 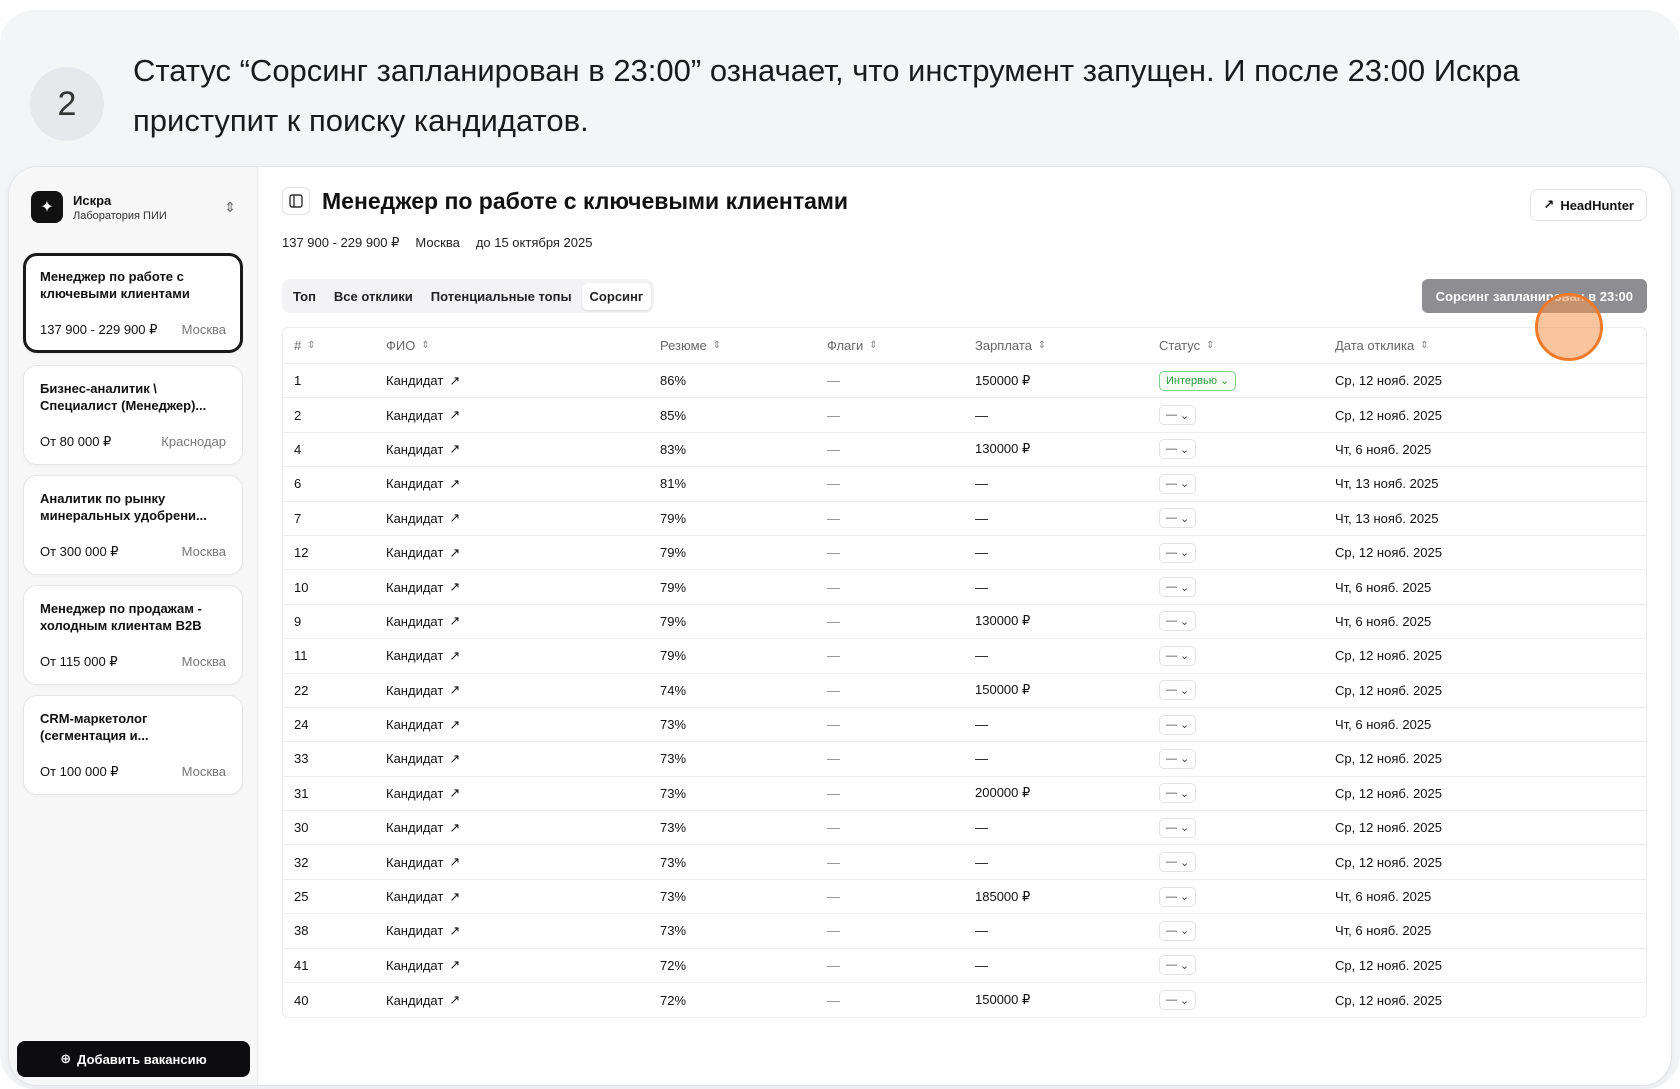 What do you see at coordinates (133, 207) in the screenshot?
I see `org-switcher: ✦ Искра Лаборатория ПИИ ⇕` at bounding box center [133, 207].